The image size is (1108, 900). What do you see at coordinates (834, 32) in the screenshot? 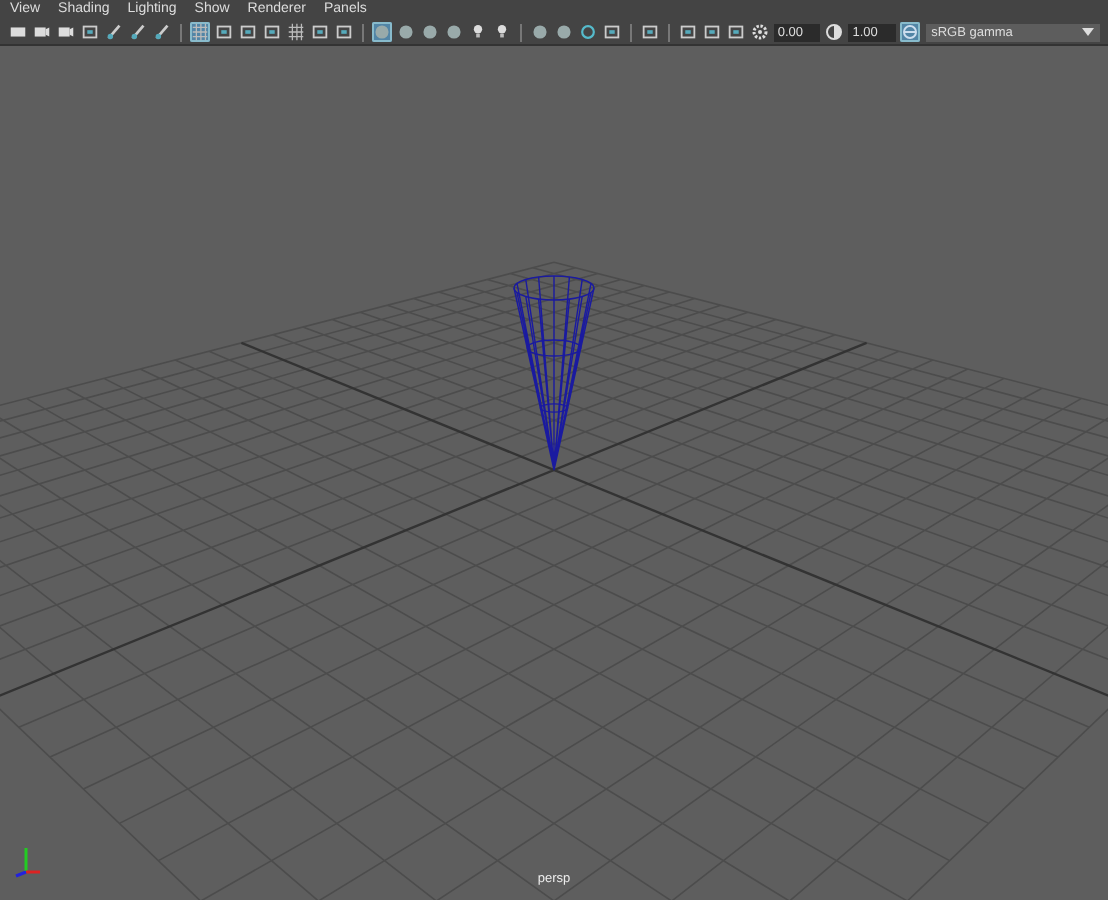
I see `half-circle-icon` at bounding box center [834, 32].